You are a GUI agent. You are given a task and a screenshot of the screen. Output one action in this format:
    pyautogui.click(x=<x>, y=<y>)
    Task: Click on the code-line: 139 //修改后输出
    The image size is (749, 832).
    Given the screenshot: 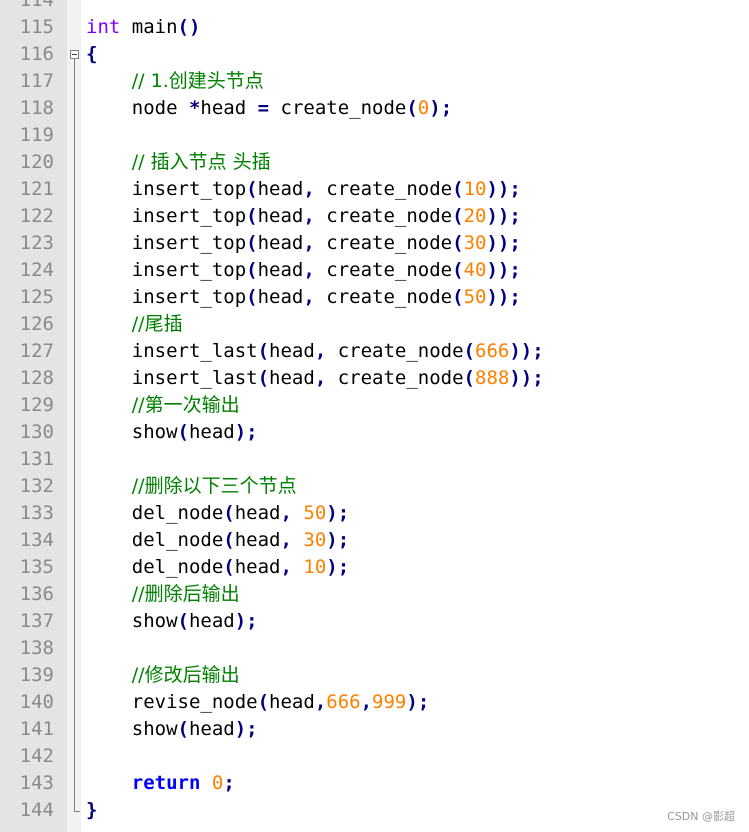 What is the action you would take?
    pyautogui.click(x=374, y=675)
    